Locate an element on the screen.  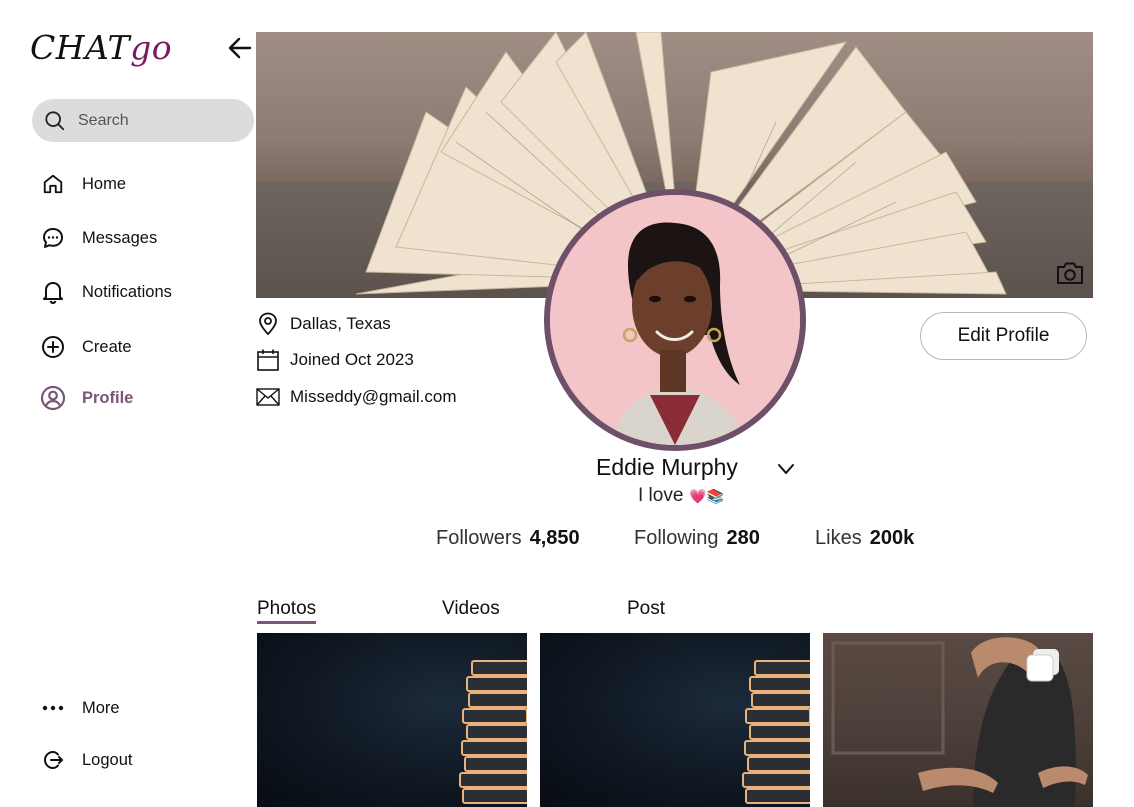
location-row: Dallas, Texas is located at coordinates (323, 324).